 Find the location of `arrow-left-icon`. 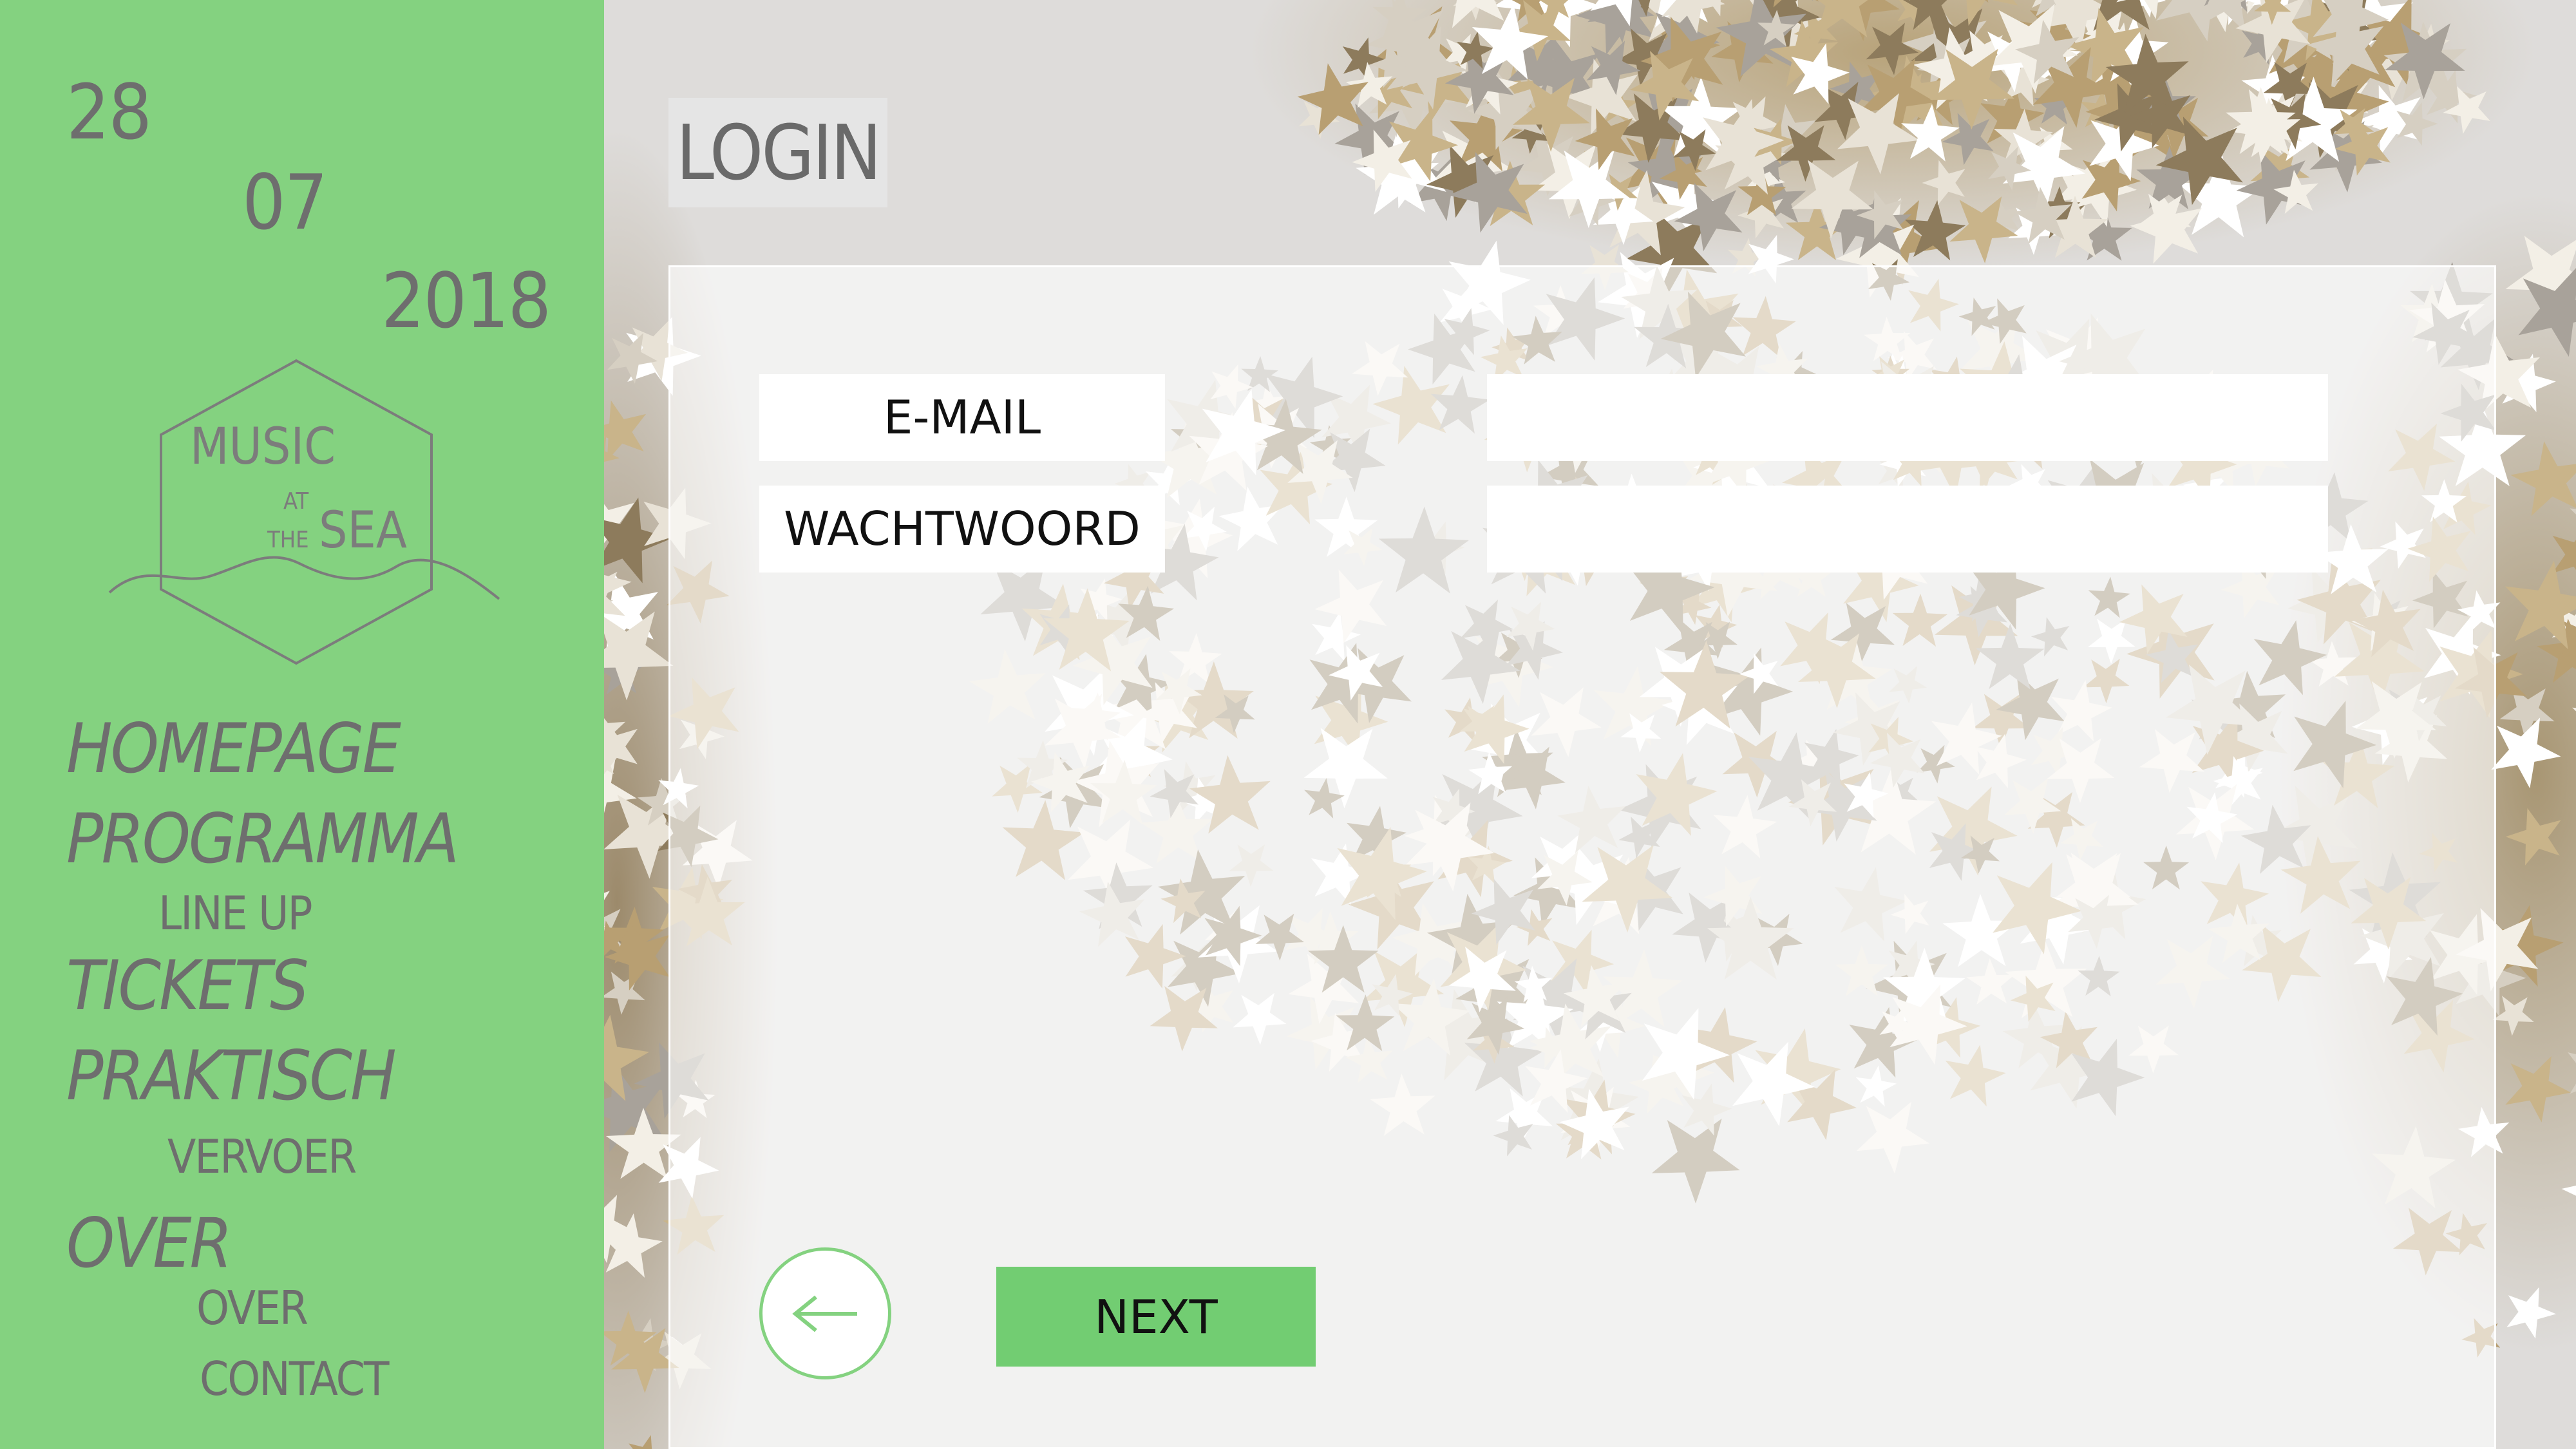

arrow-left-icon is located at coordinates (824, 1314).